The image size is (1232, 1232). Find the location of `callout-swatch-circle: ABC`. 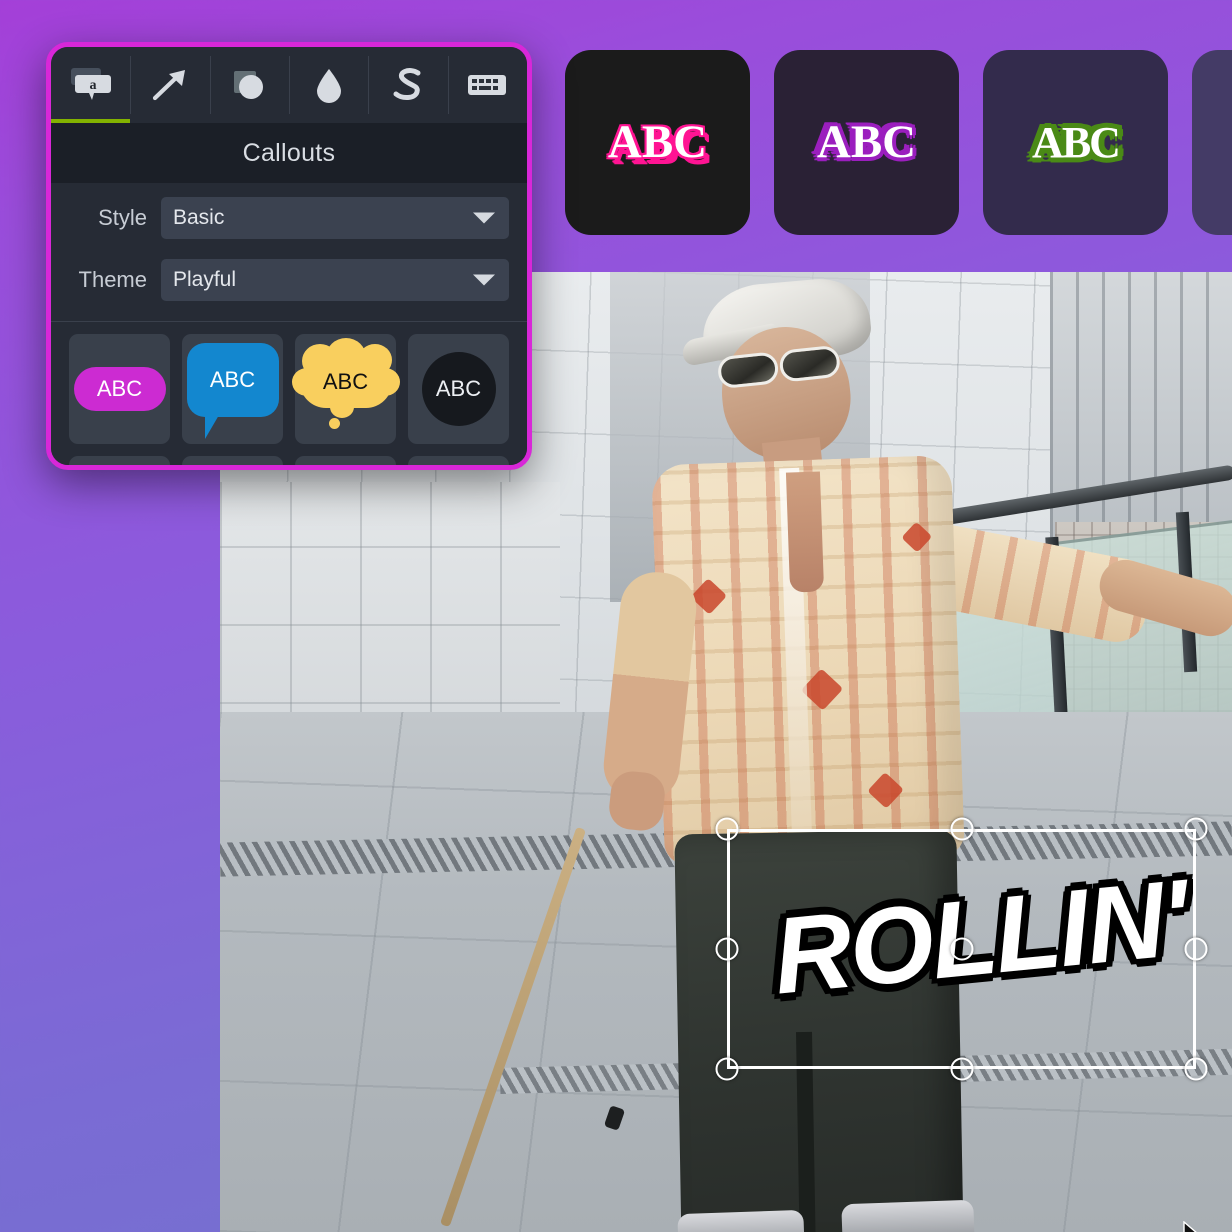

callout-swatch-circle: ABC is located at coordinates (458, 389).